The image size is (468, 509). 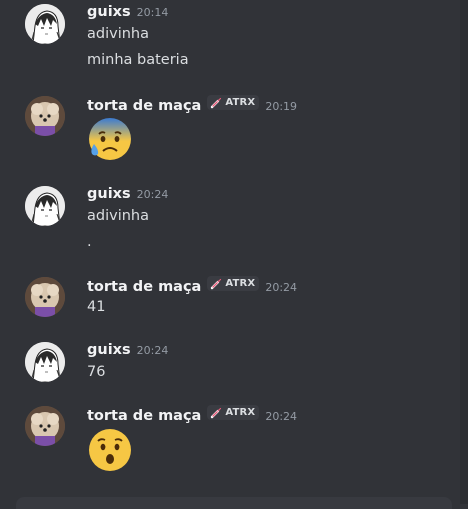 What do you see at coordinates (153, 12) in the screenshot?
I see `timestamp: 20:14` at bounding box center [153, 12].